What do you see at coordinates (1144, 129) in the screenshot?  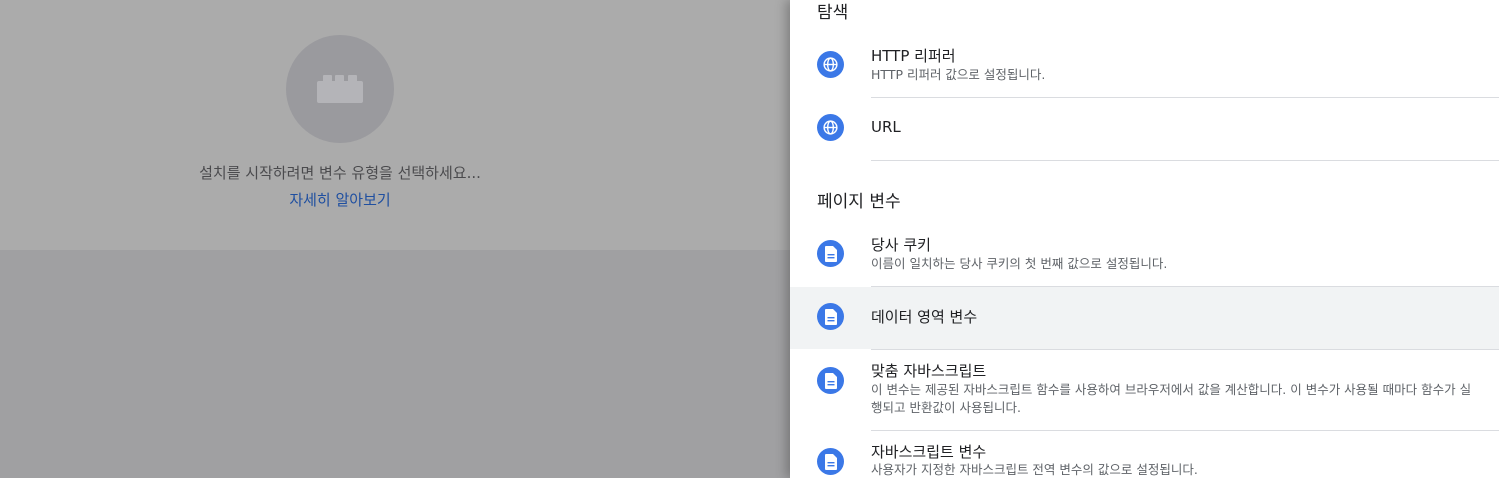 I see `variable-type-url: URL` at bounding box center [1144, 129].